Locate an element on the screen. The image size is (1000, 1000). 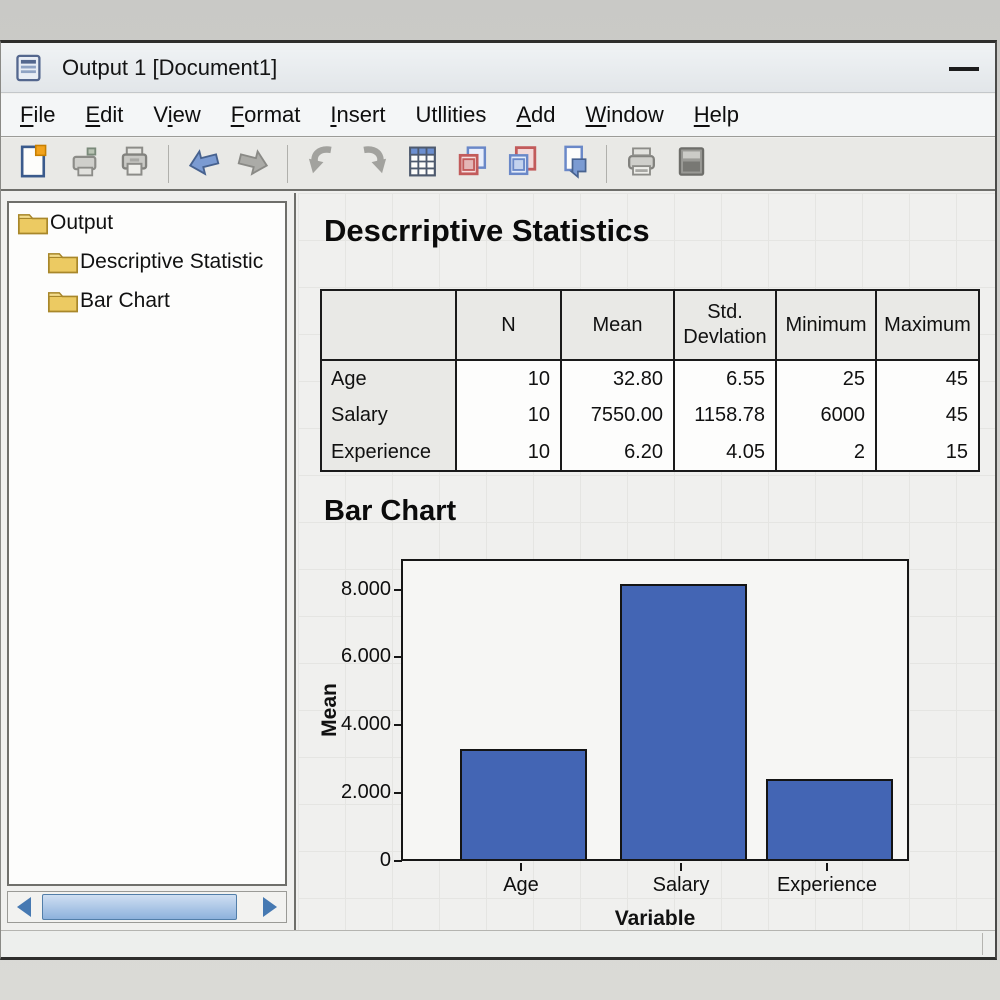
printer-setup-button is located at coordinates (641, 164).